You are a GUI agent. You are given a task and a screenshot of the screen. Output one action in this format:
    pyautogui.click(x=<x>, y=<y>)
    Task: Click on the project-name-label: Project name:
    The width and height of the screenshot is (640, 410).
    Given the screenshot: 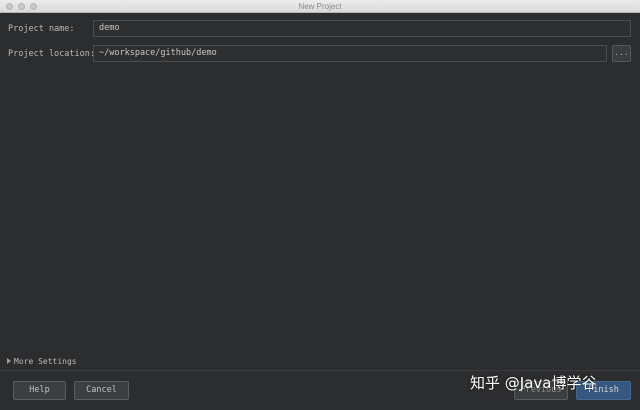 What is the action you would take?
    pyautogui.click(x=41, y=29)
    